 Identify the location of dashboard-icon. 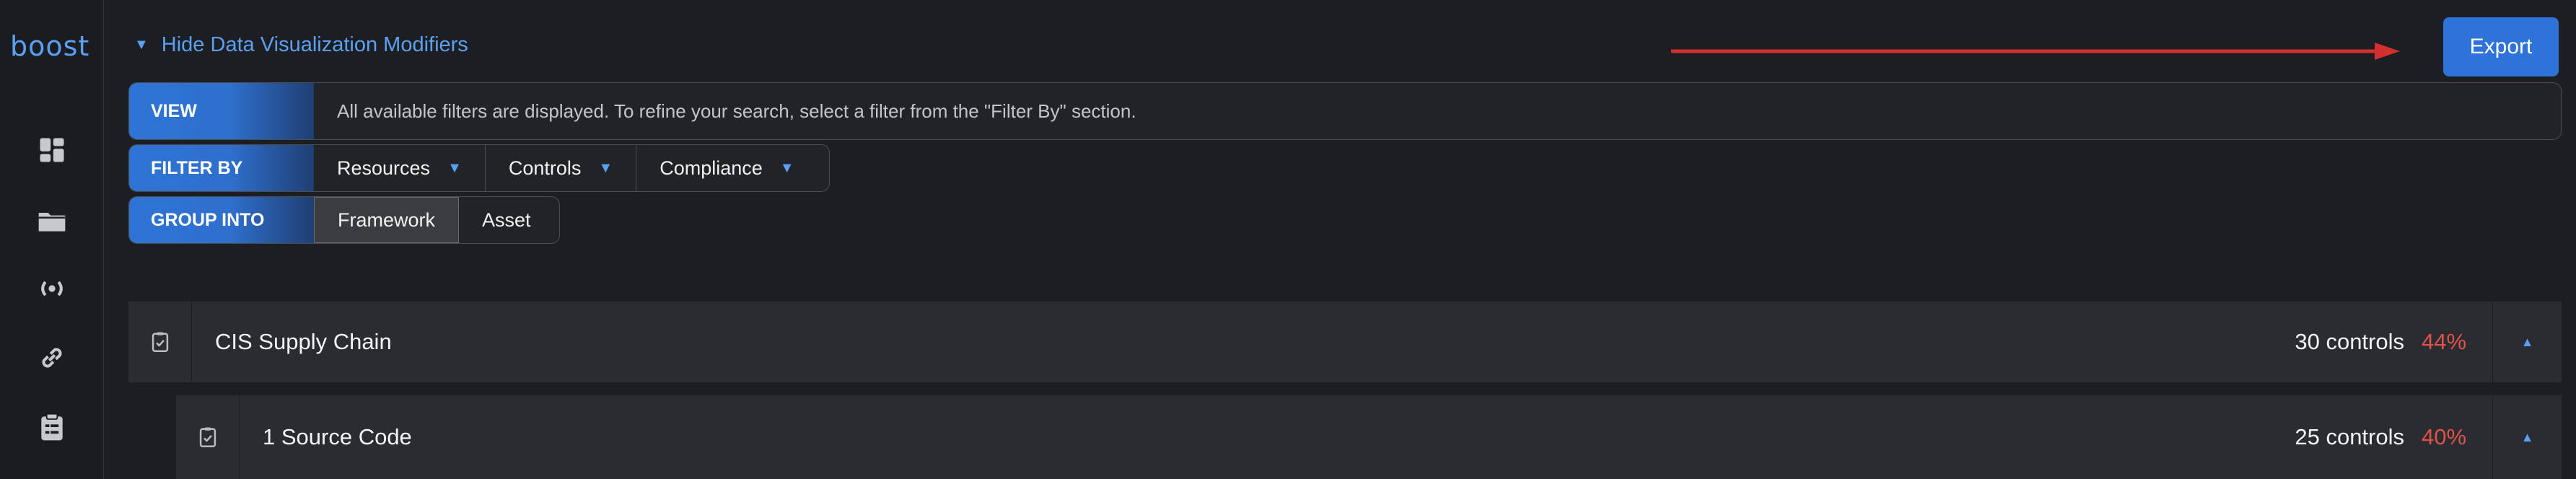
(52, 150).